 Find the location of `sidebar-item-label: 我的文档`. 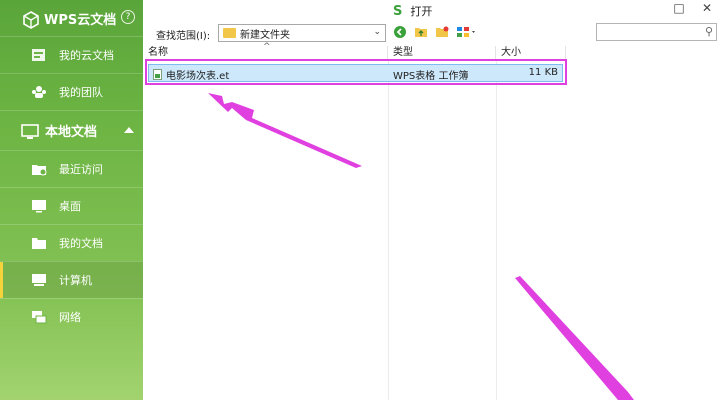

sidebar-item-label: 我的文档 is located at coordinates (81, 243).